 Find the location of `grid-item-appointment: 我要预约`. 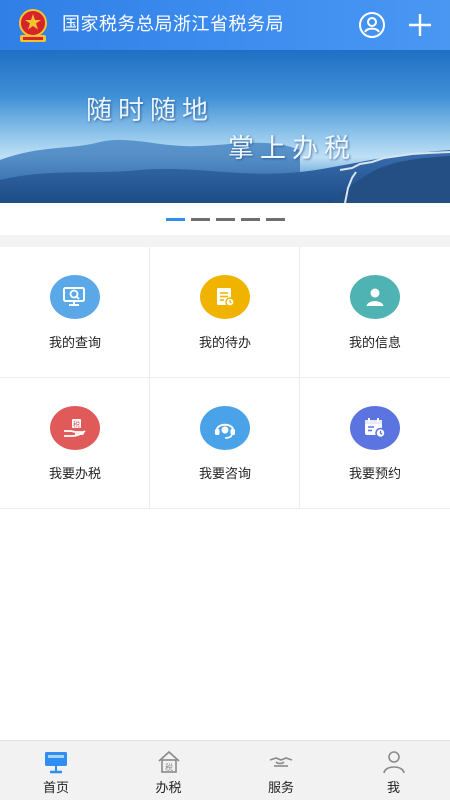

grid-item-appointment: 我要预约 is located at coordinates (375, 443).